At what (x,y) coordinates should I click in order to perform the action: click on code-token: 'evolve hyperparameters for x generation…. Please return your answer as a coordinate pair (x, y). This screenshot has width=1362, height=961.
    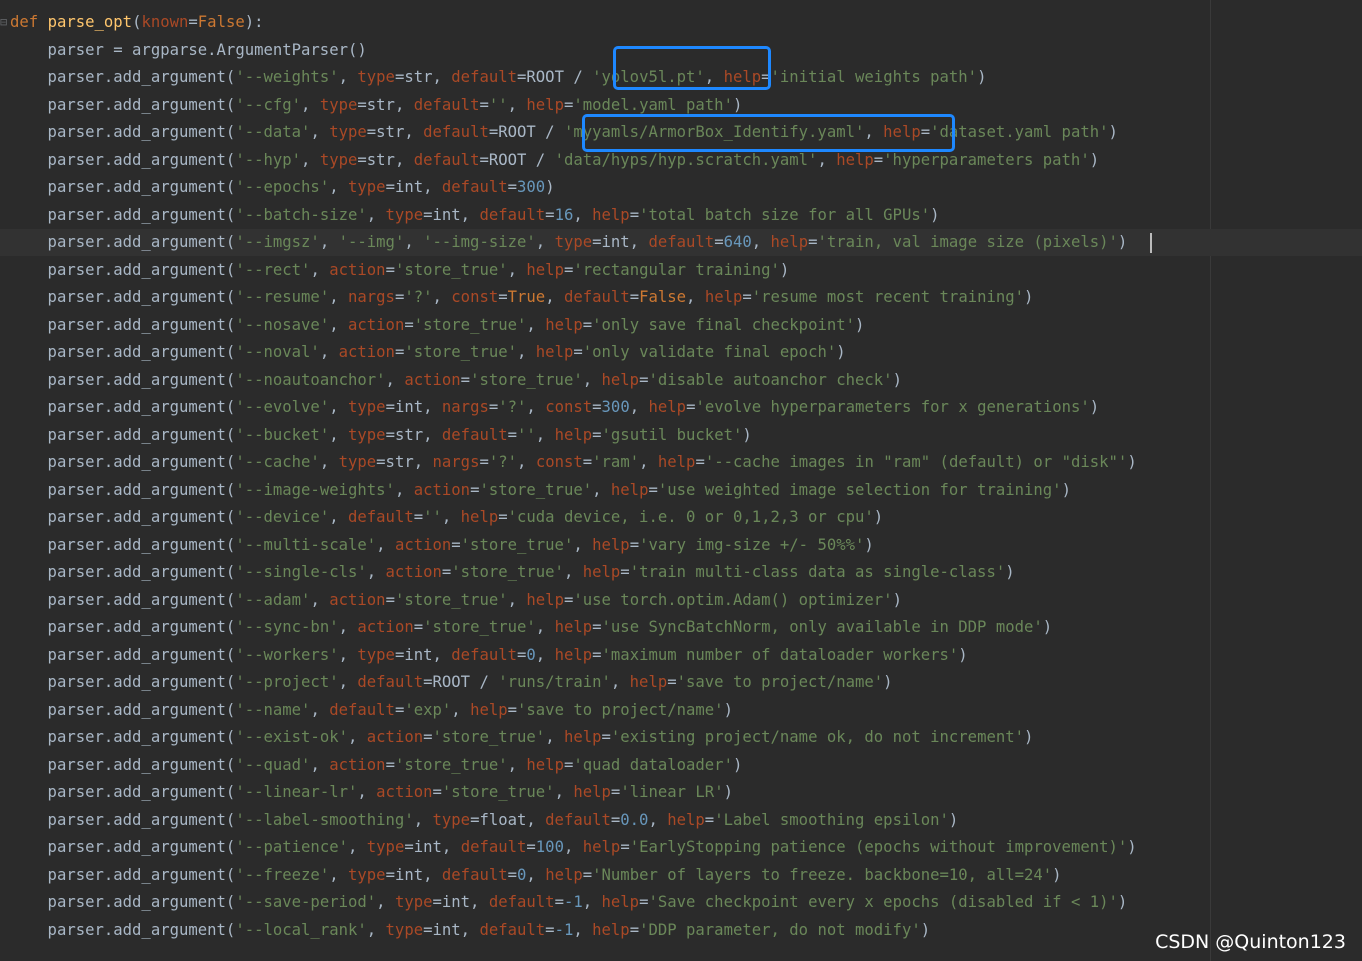
    Looking at the image, I should click on (892, 407).